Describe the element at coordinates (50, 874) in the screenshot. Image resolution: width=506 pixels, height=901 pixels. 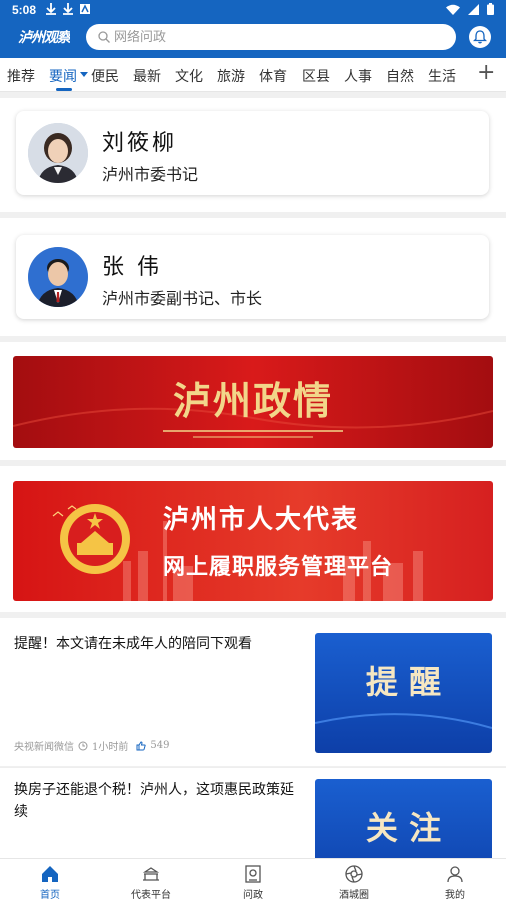
I see `home-icon` at that location.